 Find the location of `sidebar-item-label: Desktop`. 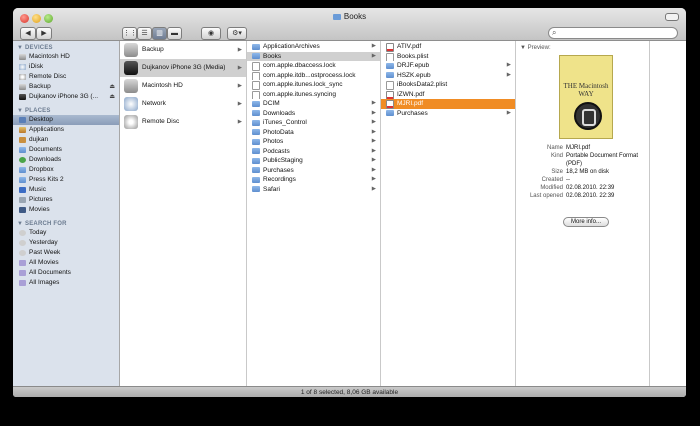

sidebar-item-label: Desktop is located at coordinates (41, 119).